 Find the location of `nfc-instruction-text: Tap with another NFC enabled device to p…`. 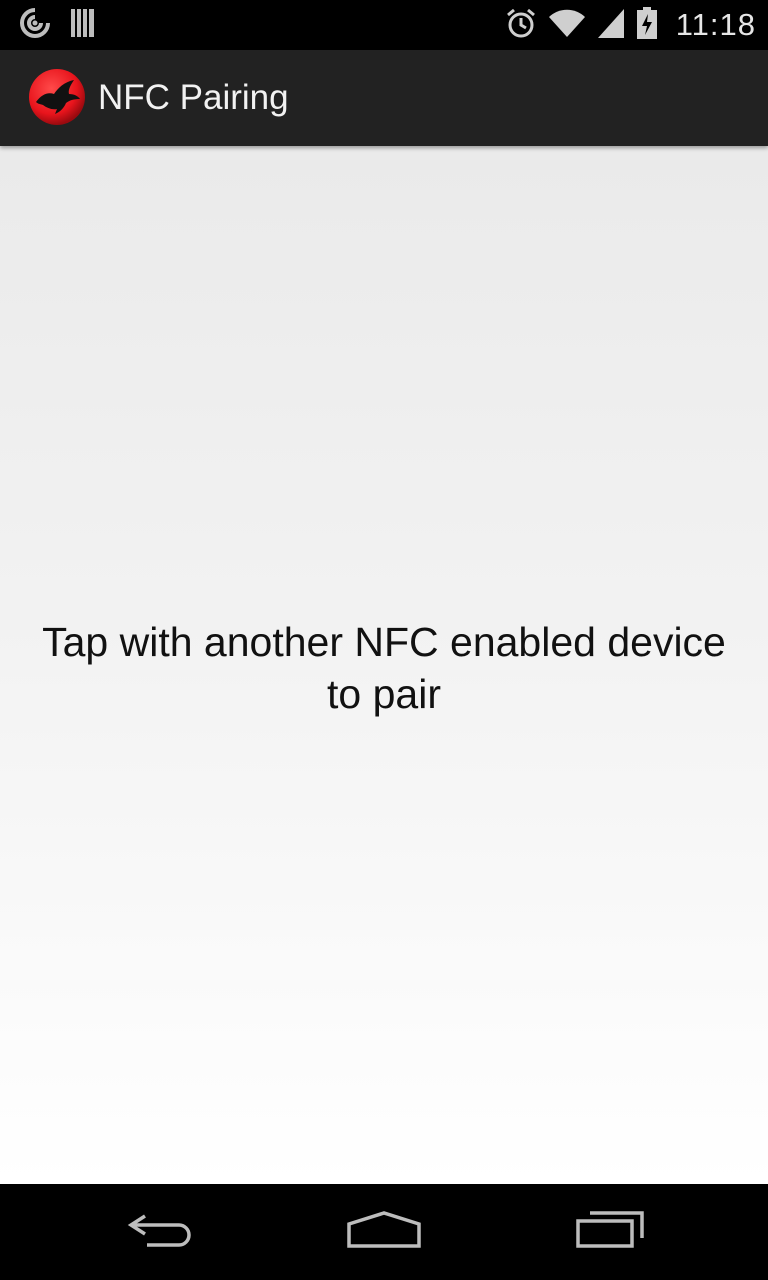

nfc-instruction-text: Tap with another NFC enabled device to p… is located at coordinates (384, 668).